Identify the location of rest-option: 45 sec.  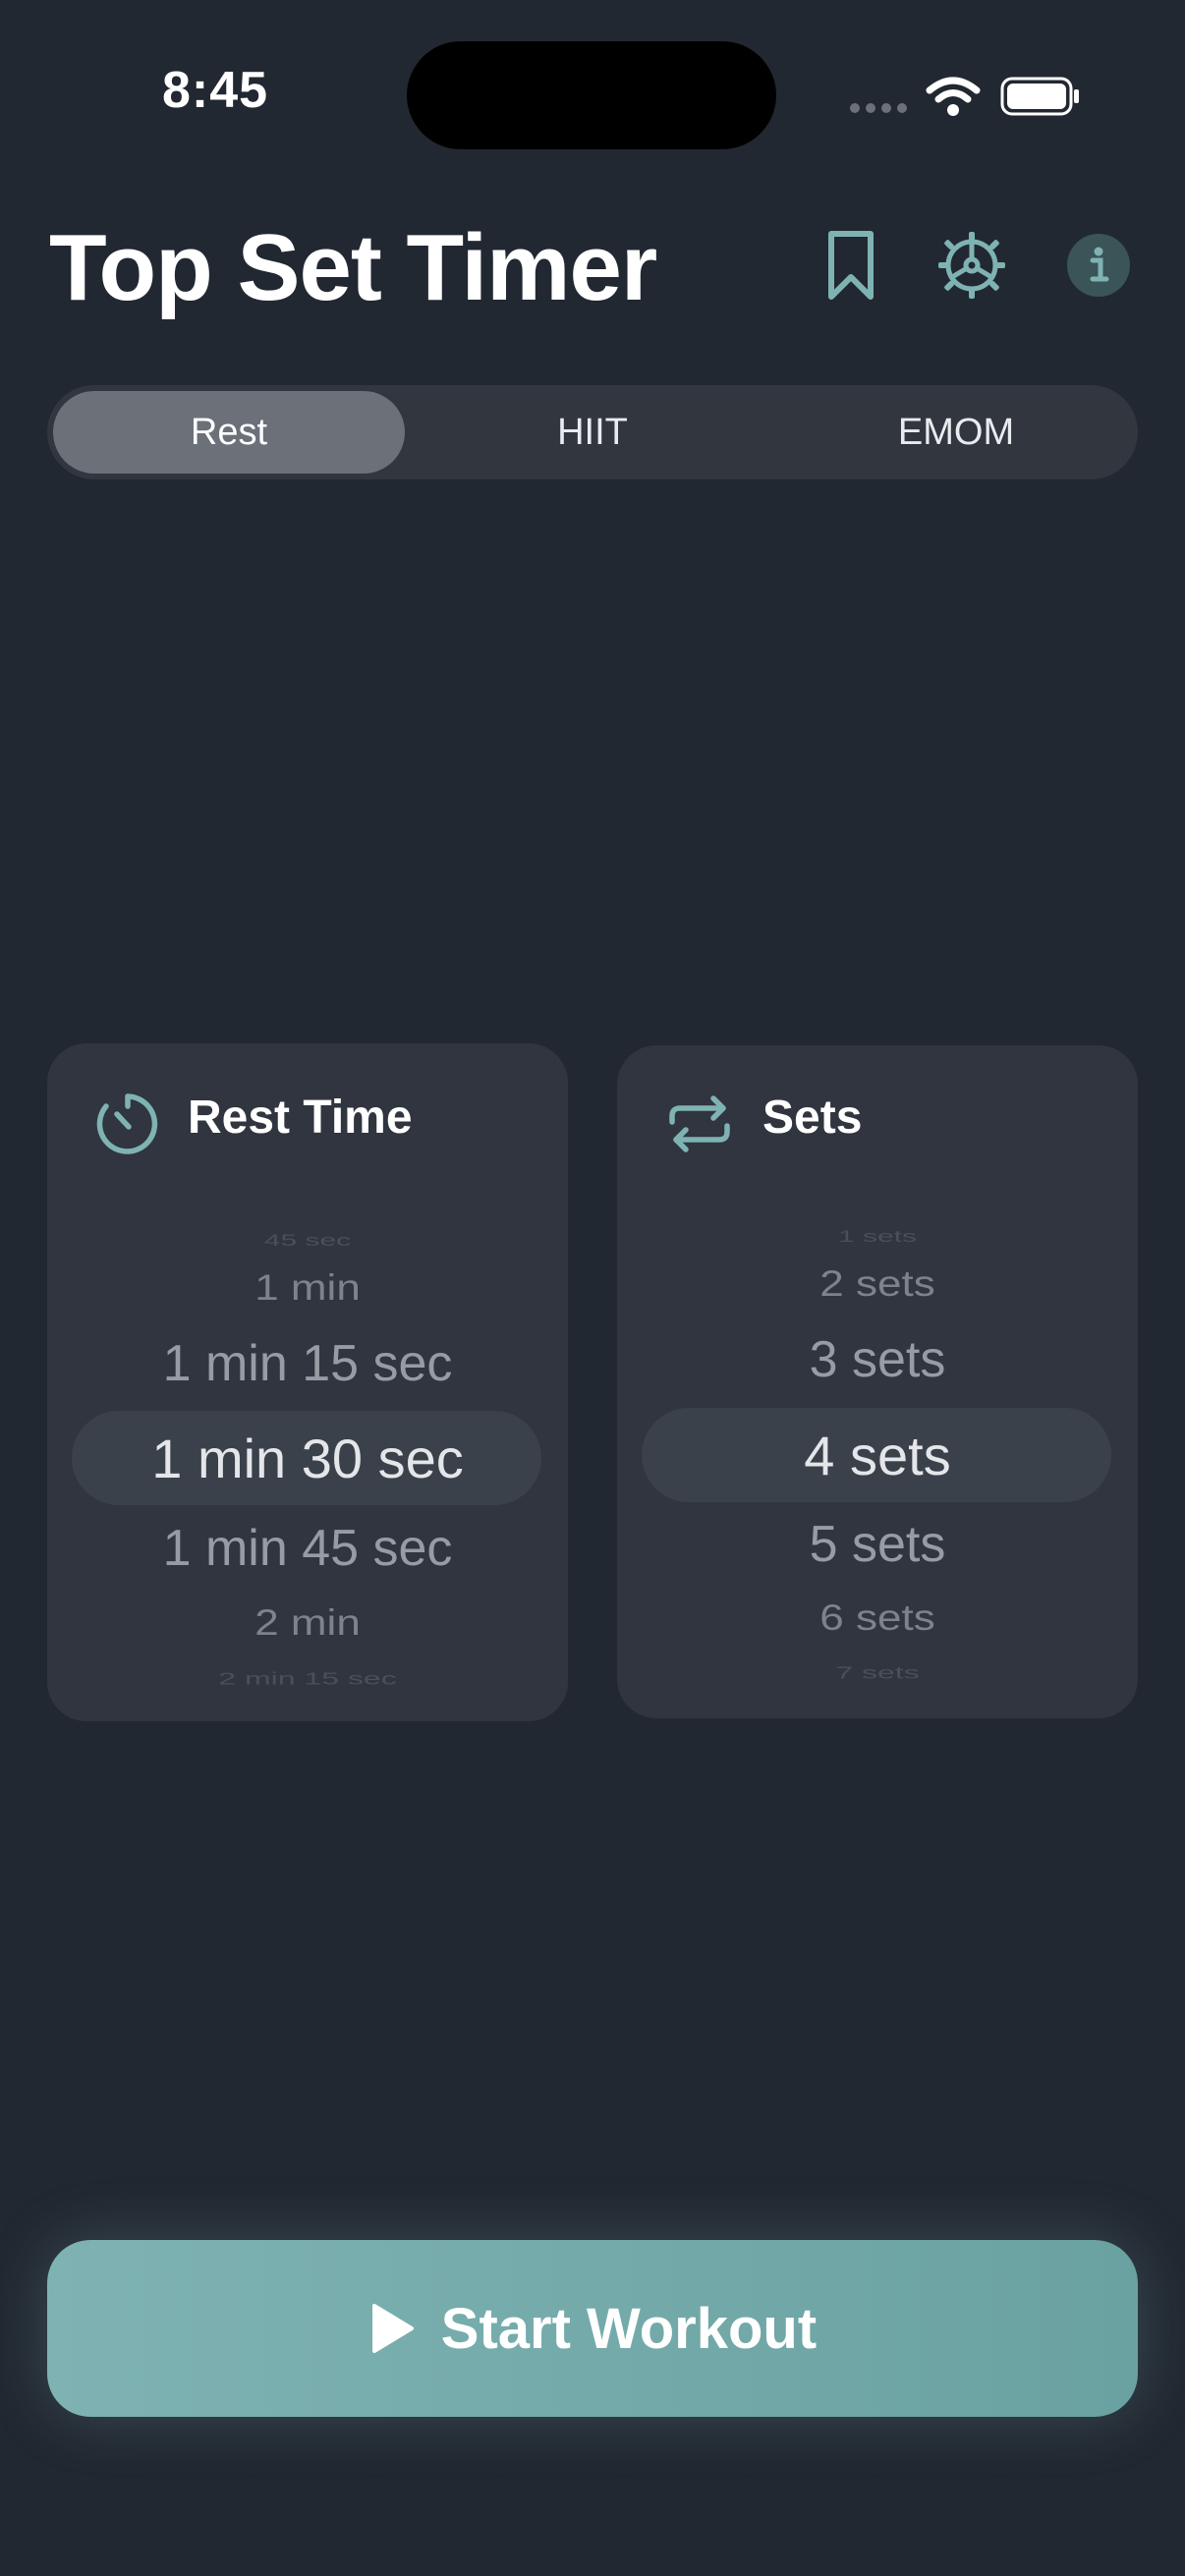
(308, 1241).